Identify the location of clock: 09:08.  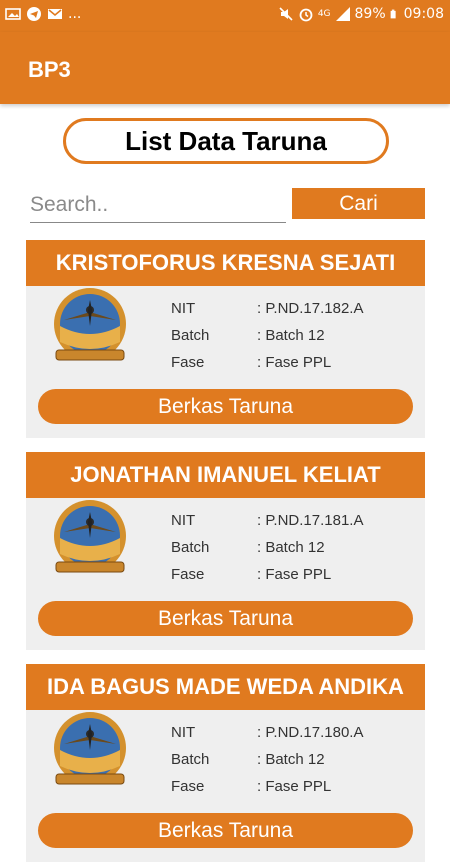
(423, 14).